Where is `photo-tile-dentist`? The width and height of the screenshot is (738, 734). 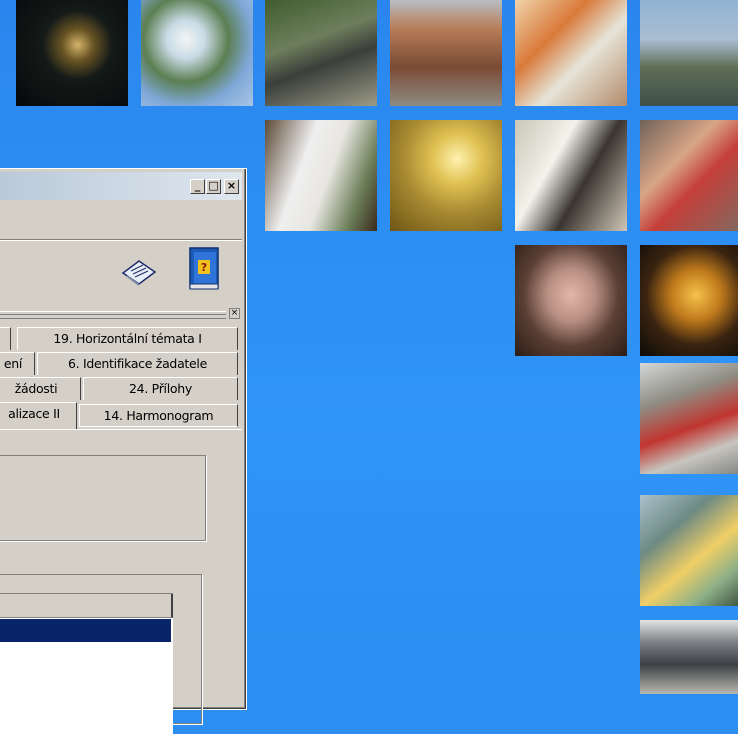
photo-tile-dentist is located at coordinates (689, 550).